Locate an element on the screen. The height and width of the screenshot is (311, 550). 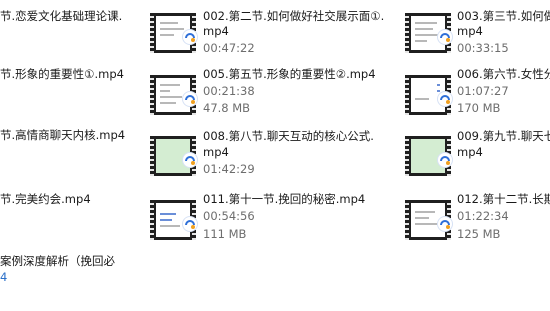
file-name: 008.第八节.聊天互动的核心公式. is located at coordinates (288, 136).